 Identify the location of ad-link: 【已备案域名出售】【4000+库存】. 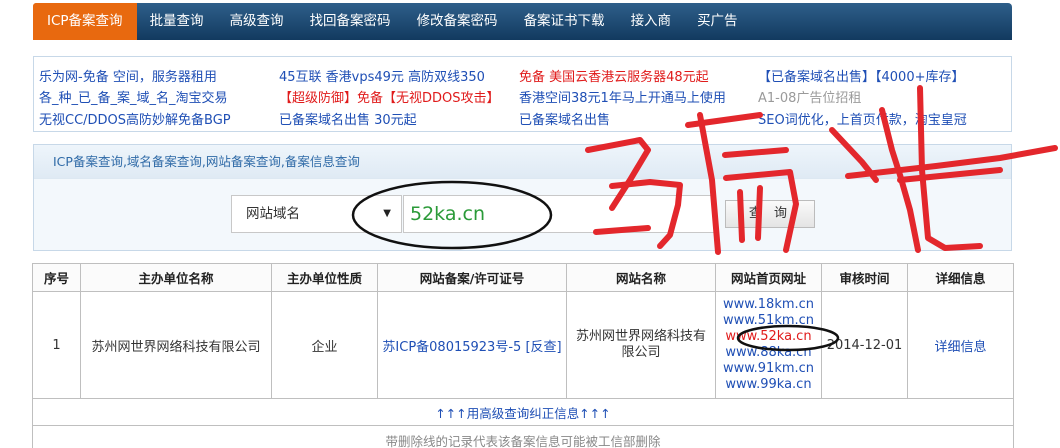
(861, 75).